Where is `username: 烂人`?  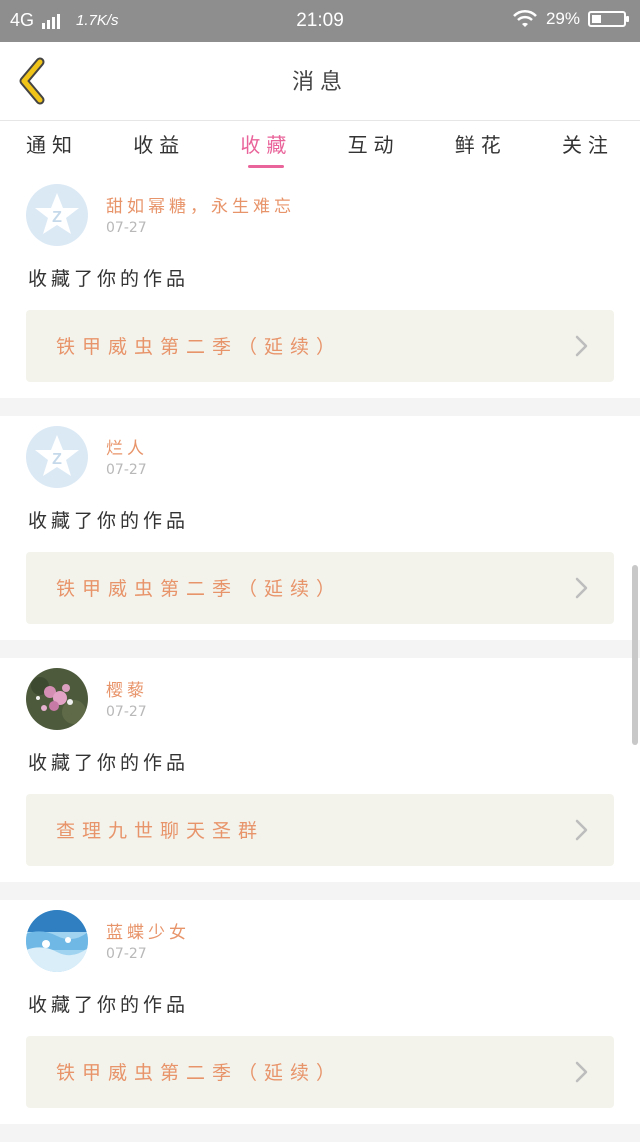
username: 烂人 is located at coordinates (127, 446).